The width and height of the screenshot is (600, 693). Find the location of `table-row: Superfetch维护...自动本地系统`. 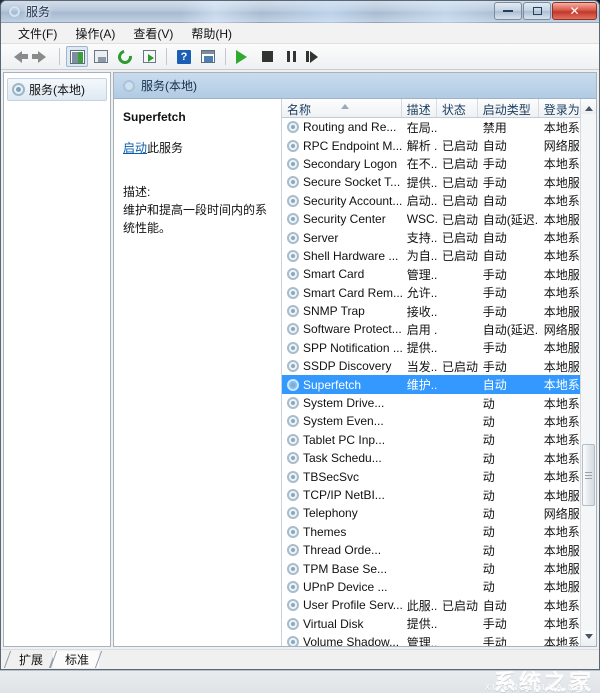

table-row: Superfetch维护...自动本地系统 is located at coordinates (439, 384).